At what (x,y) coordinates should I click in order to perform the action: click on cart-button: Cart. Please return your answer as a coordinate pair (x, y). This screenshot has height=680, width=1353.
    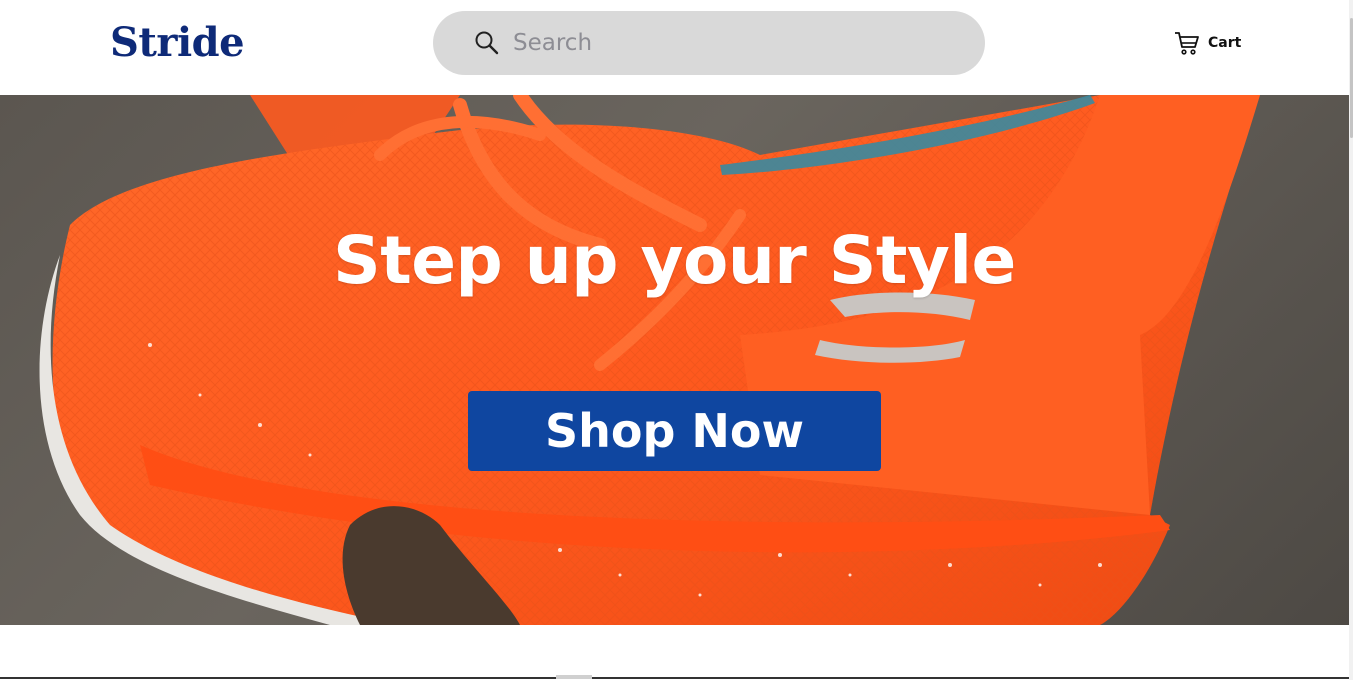
    Looking at the image, I should click on (1207, 43).